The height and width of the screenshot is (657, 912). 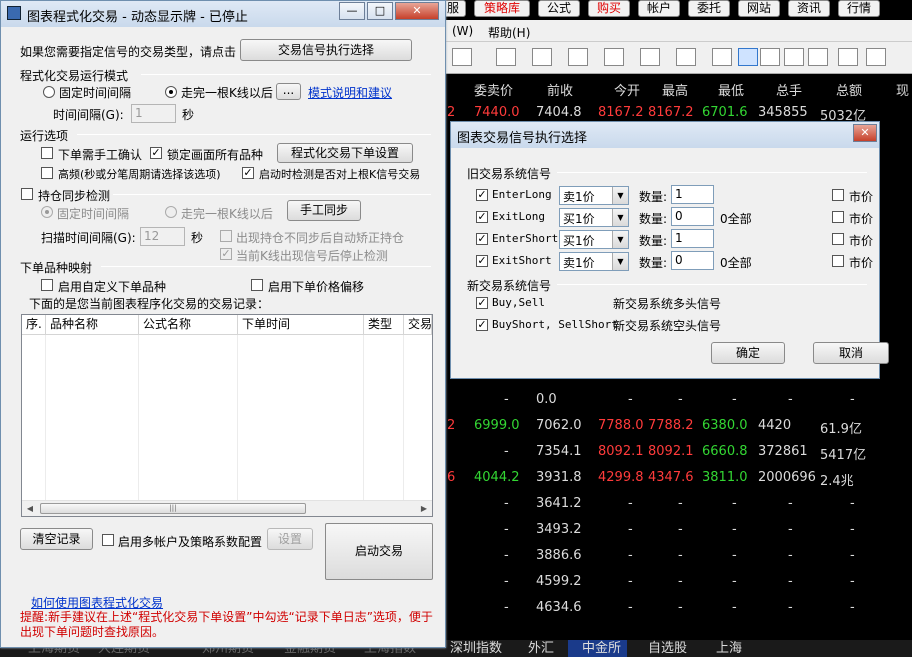 What do you see at coordinates (809, 8) in the screenshot?
I see `nav-btn-news: 资讯` at bounding box center [809, 8].